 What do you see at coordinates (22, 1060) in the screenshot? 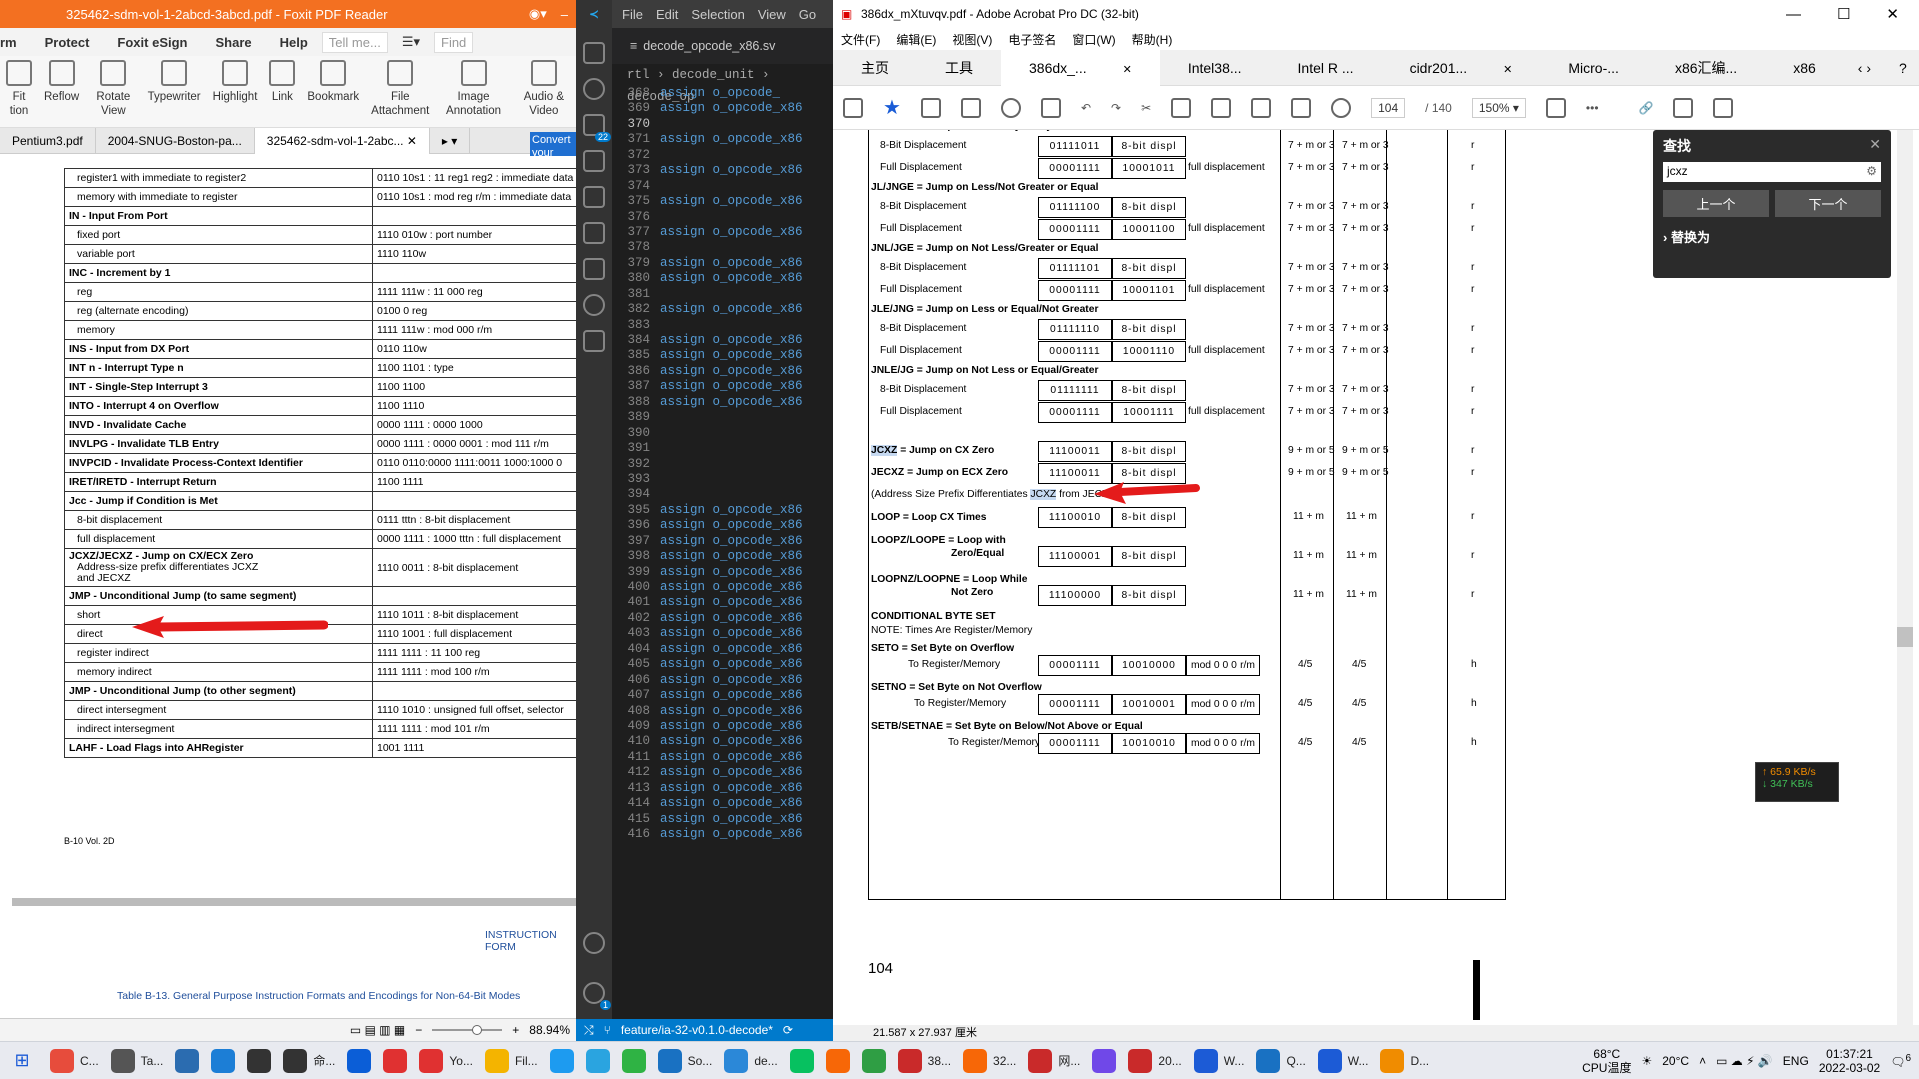
I see `start-icon: ⊞` at bounding box center [22, 1060].